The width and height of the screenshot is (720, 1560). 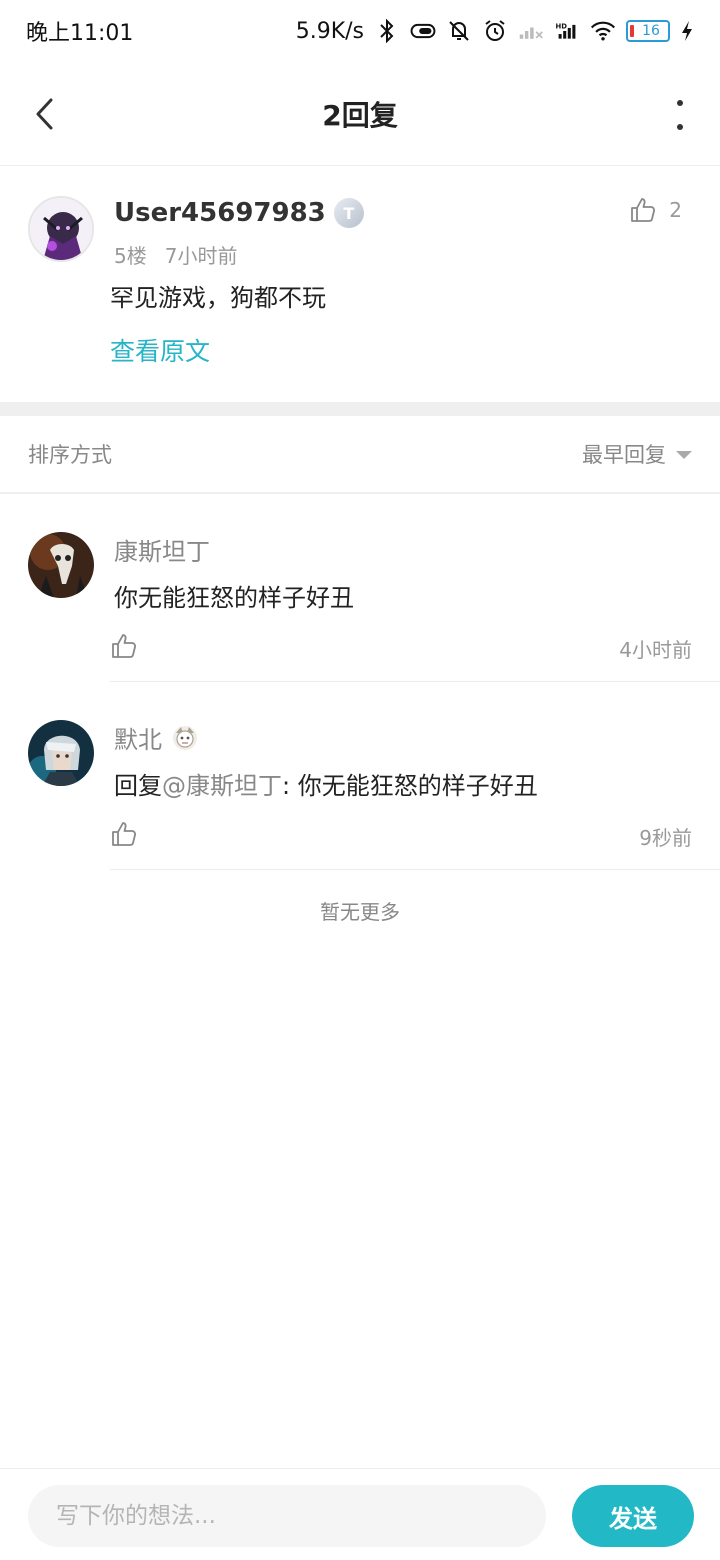 I want to click on send-button: 发送, so click(x=633, y=1516).